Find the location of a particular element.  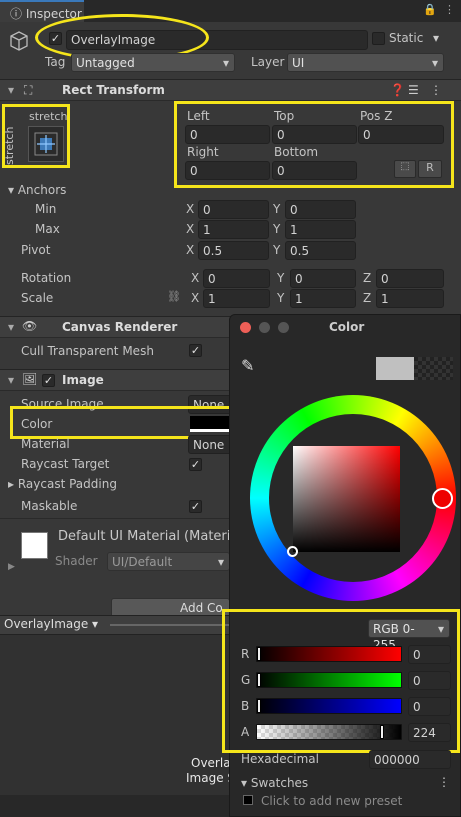

blueprint-mode-button: ⬚ is located at coordinates (405, 169).